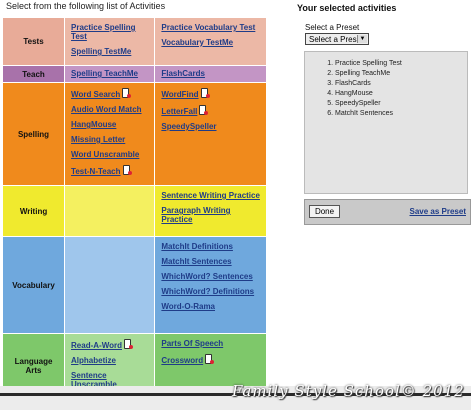  I want to click on selected-item: Practice Spelling Test, so click(401, 64).